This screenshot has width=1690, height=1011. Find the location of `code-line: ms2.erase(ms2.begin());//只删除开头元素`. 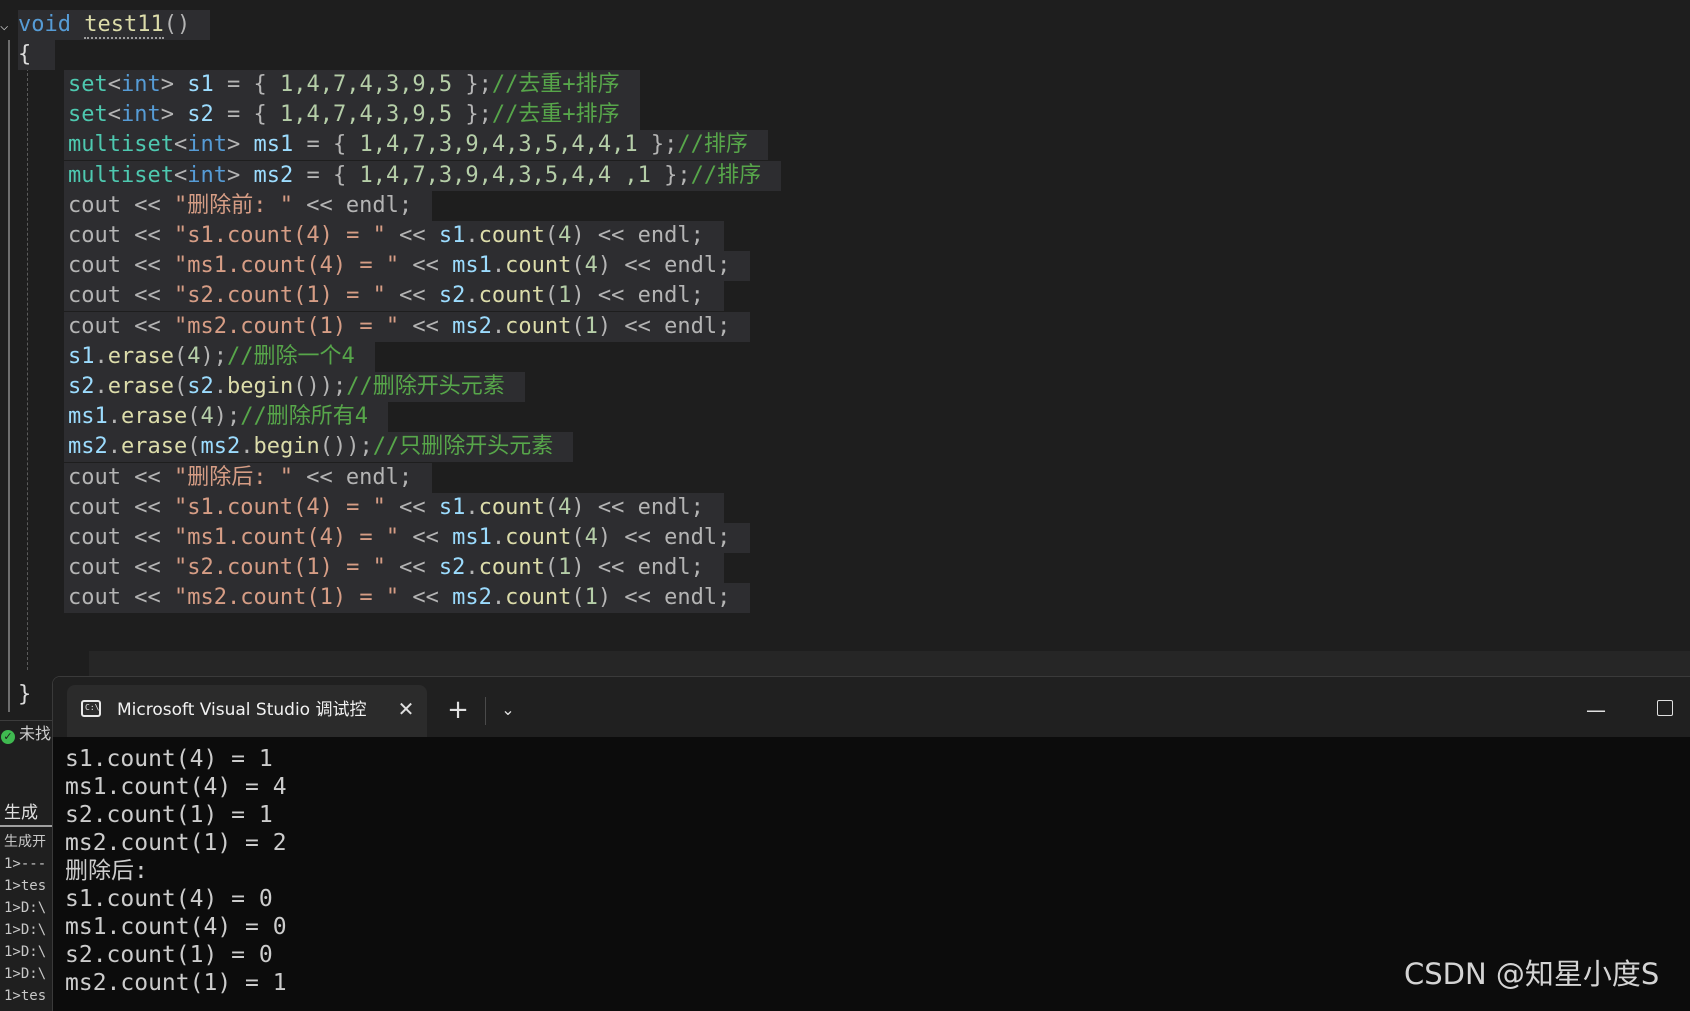

code-line: ms2.erase(ms2.begin());//只删除开头元素 is located at coordinates (319, 447).